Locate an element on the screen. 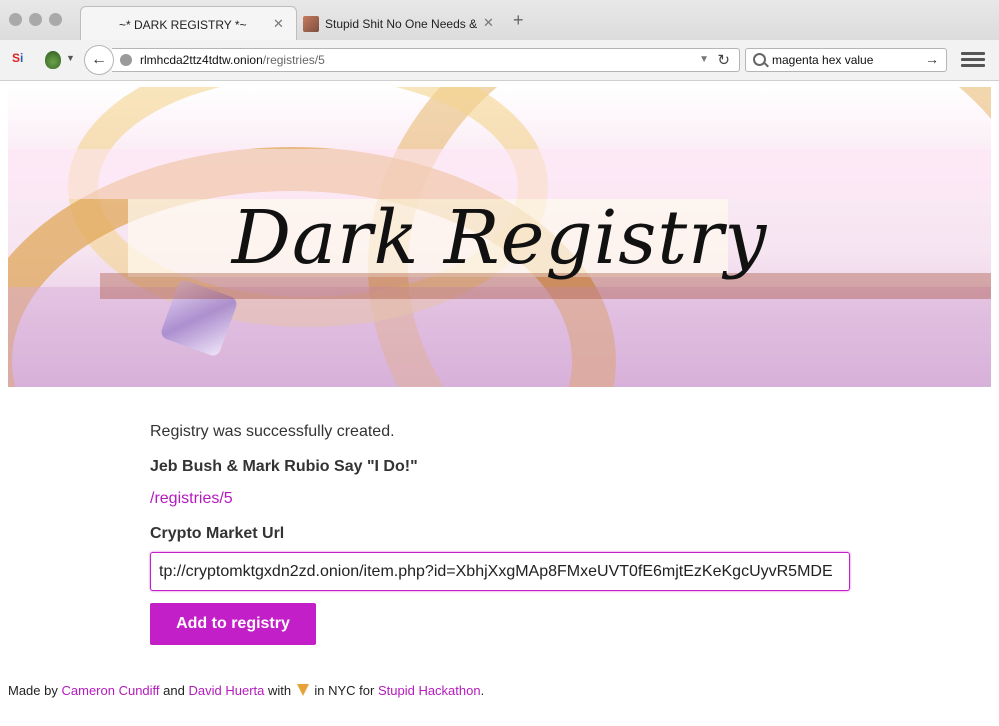  pizza-icon is located at coordinates (302, 690).